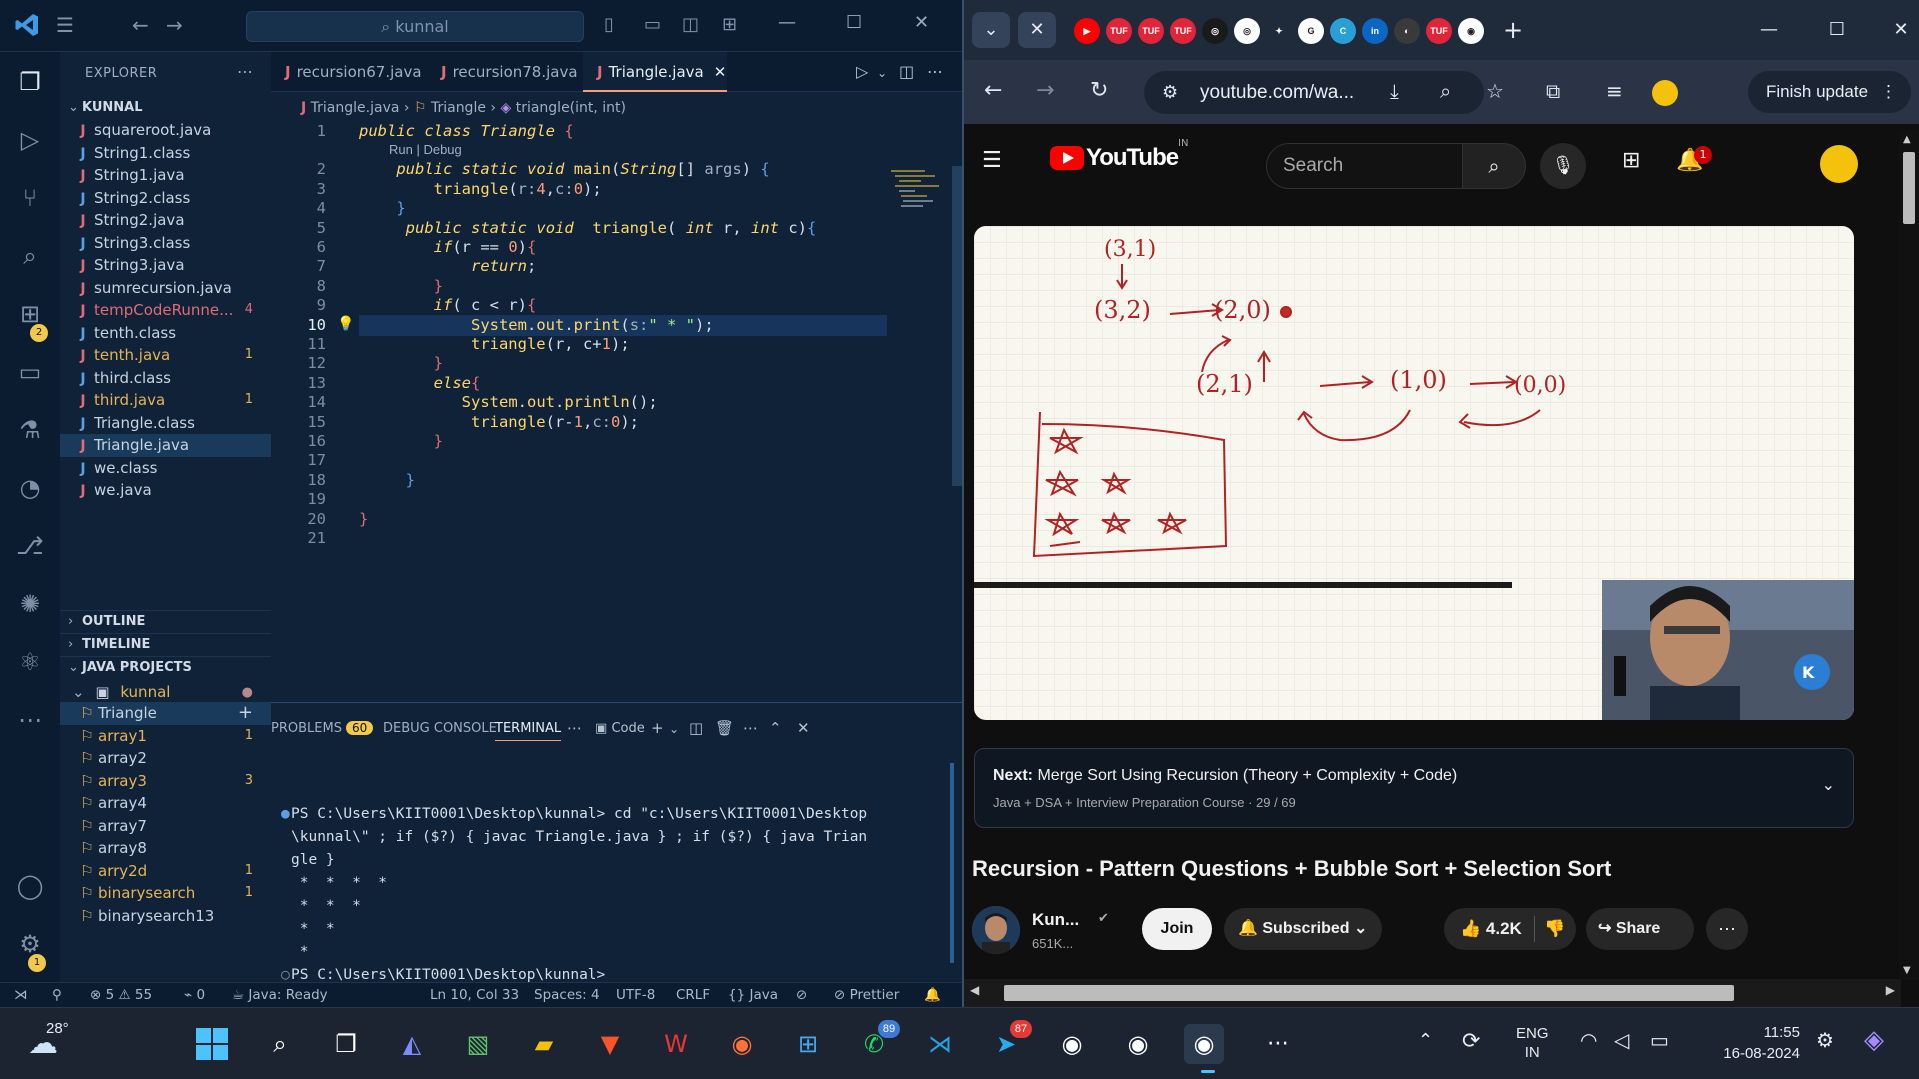 The height and width of the screenshot is (1079, 1919). Describe the element at coordinates (866, 995) in the screenshot. I see `prettier-status: ⊘ Prettier` at that location.